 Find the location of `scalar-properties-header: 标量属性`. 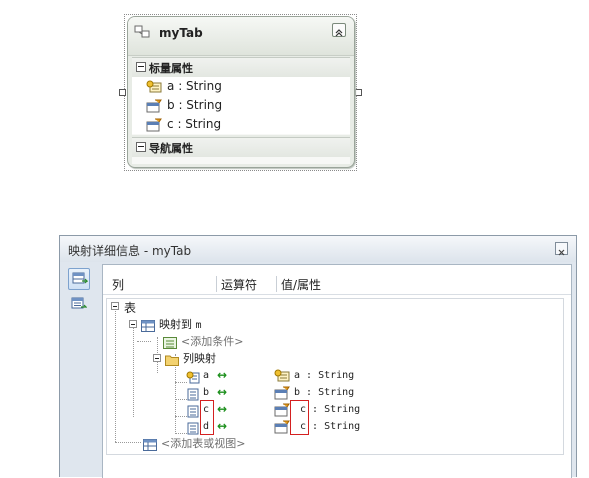

scalar-properties-header: 标量属性 is located at coordinates (241, 67).